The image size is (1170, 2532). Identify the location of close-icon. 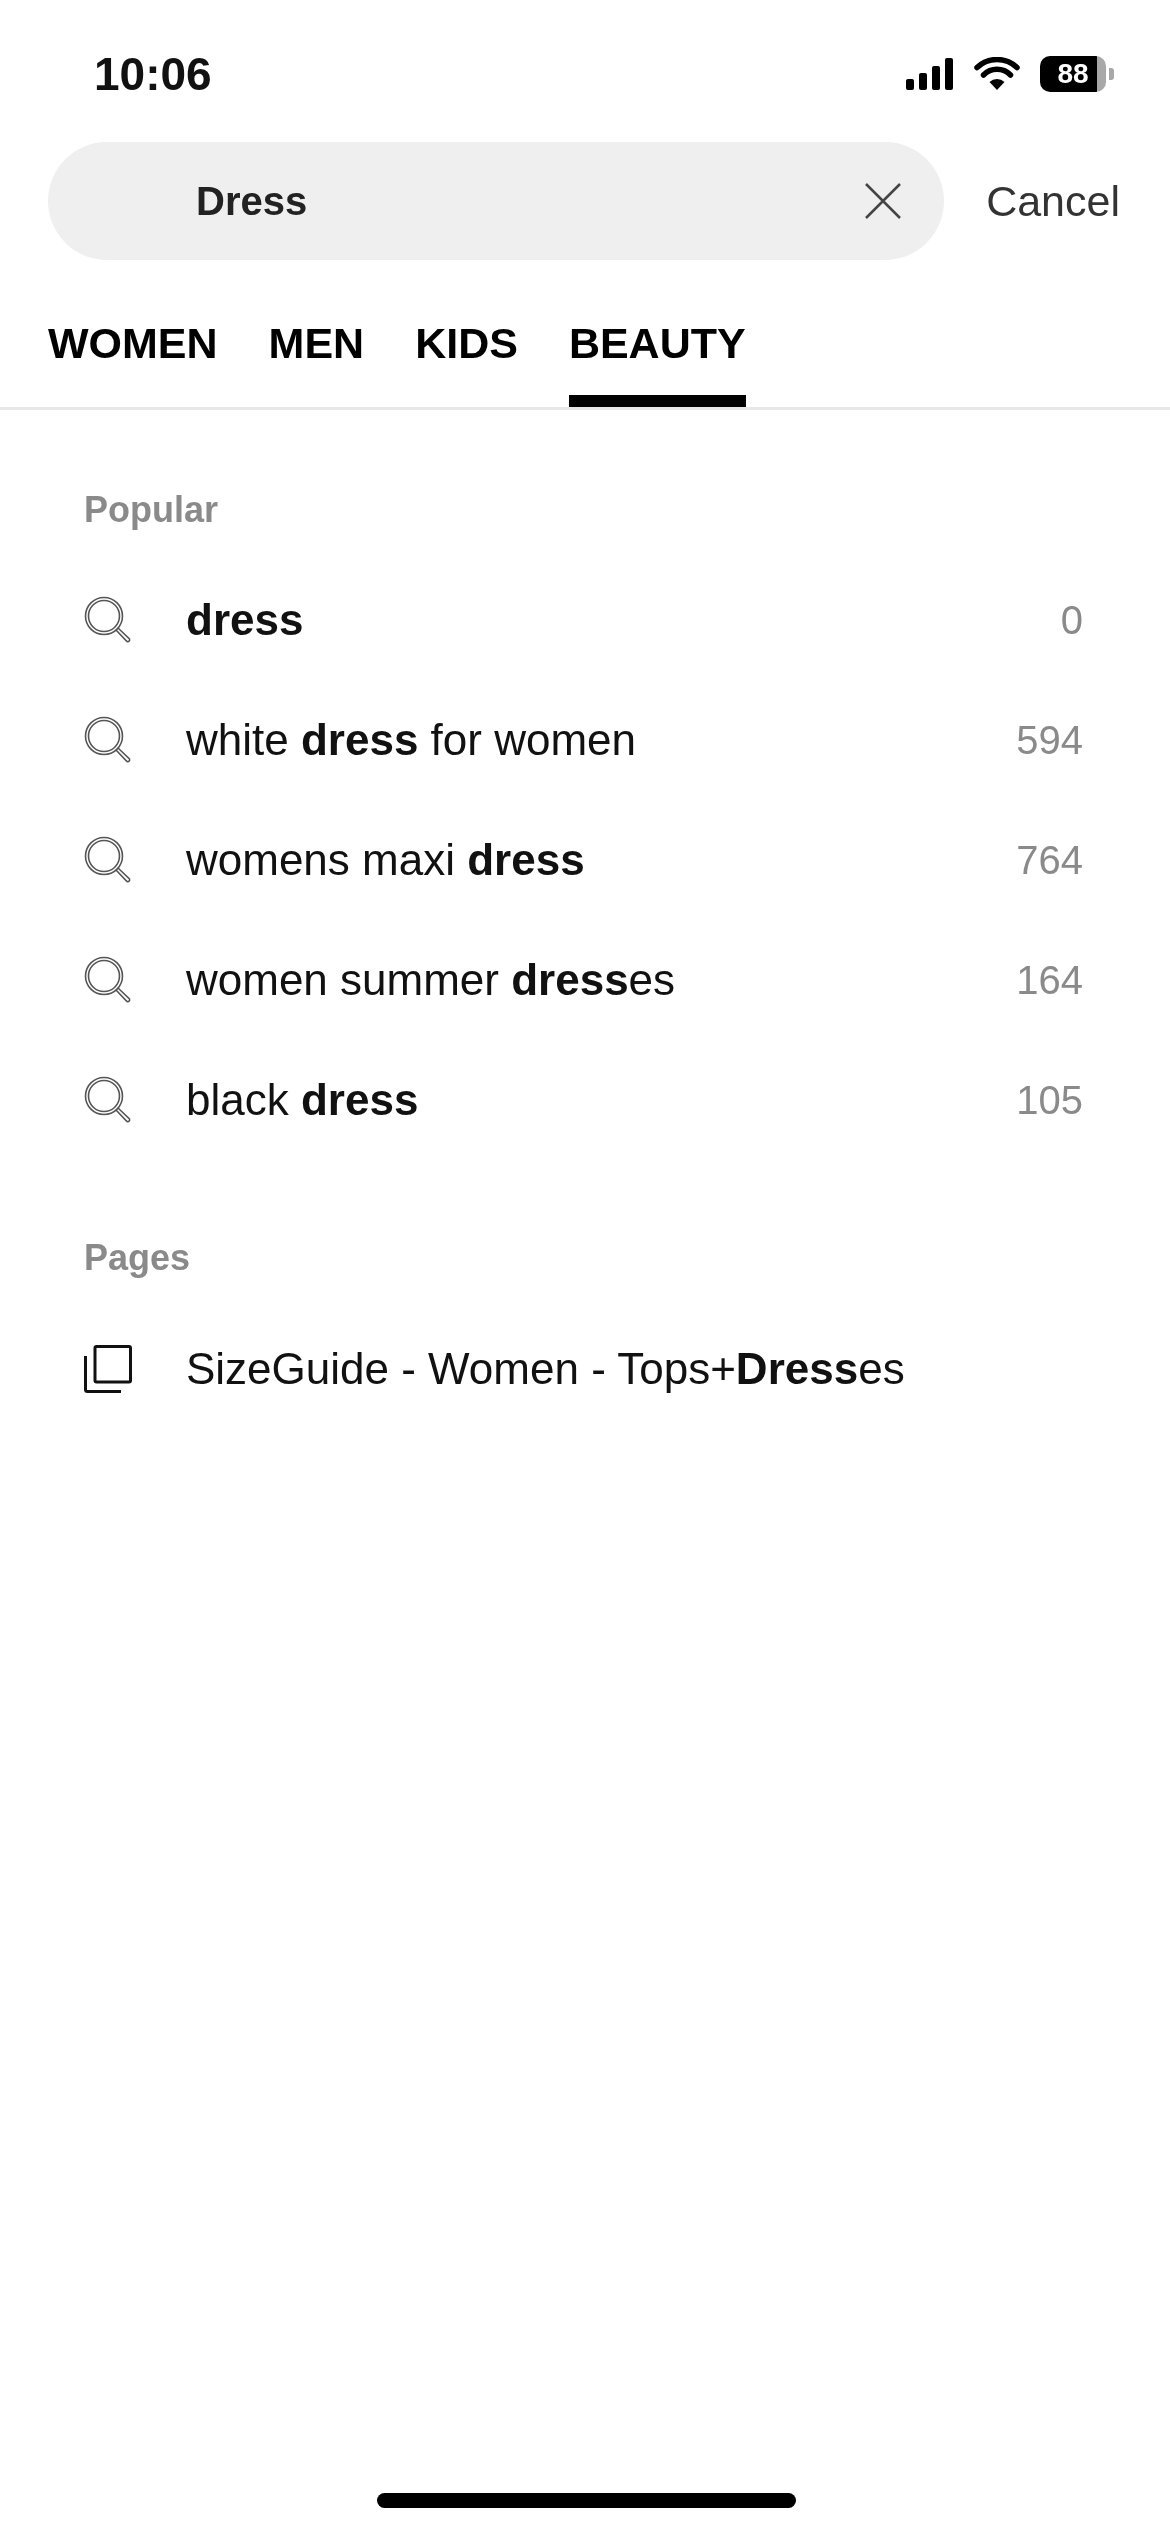
(883, 201).